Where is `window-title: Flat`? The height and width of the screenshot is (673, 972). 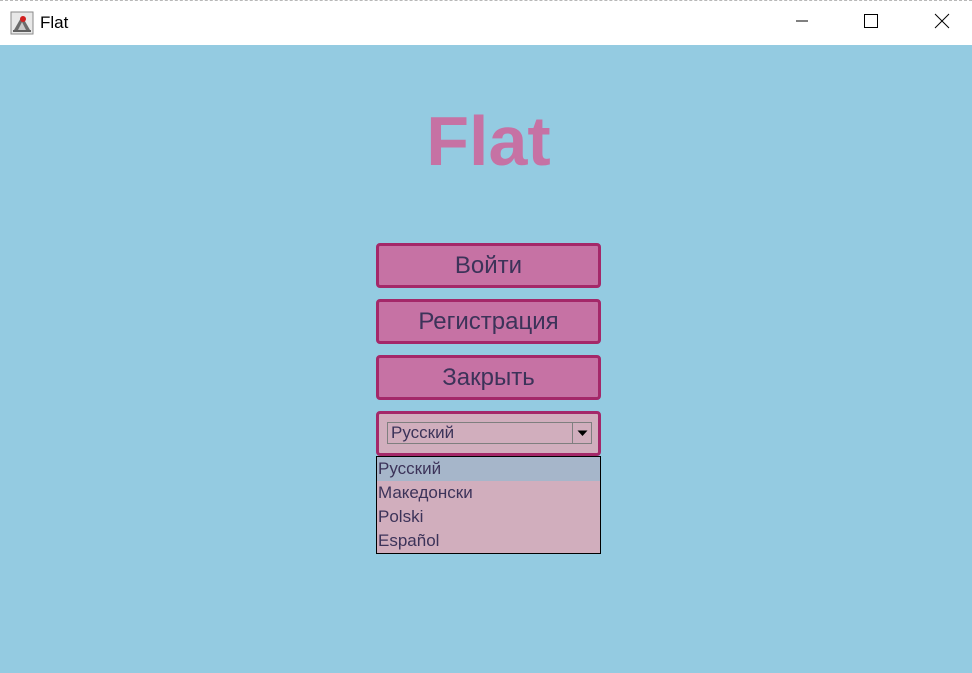 window-title: Flat is located at coordinates (54, 22).